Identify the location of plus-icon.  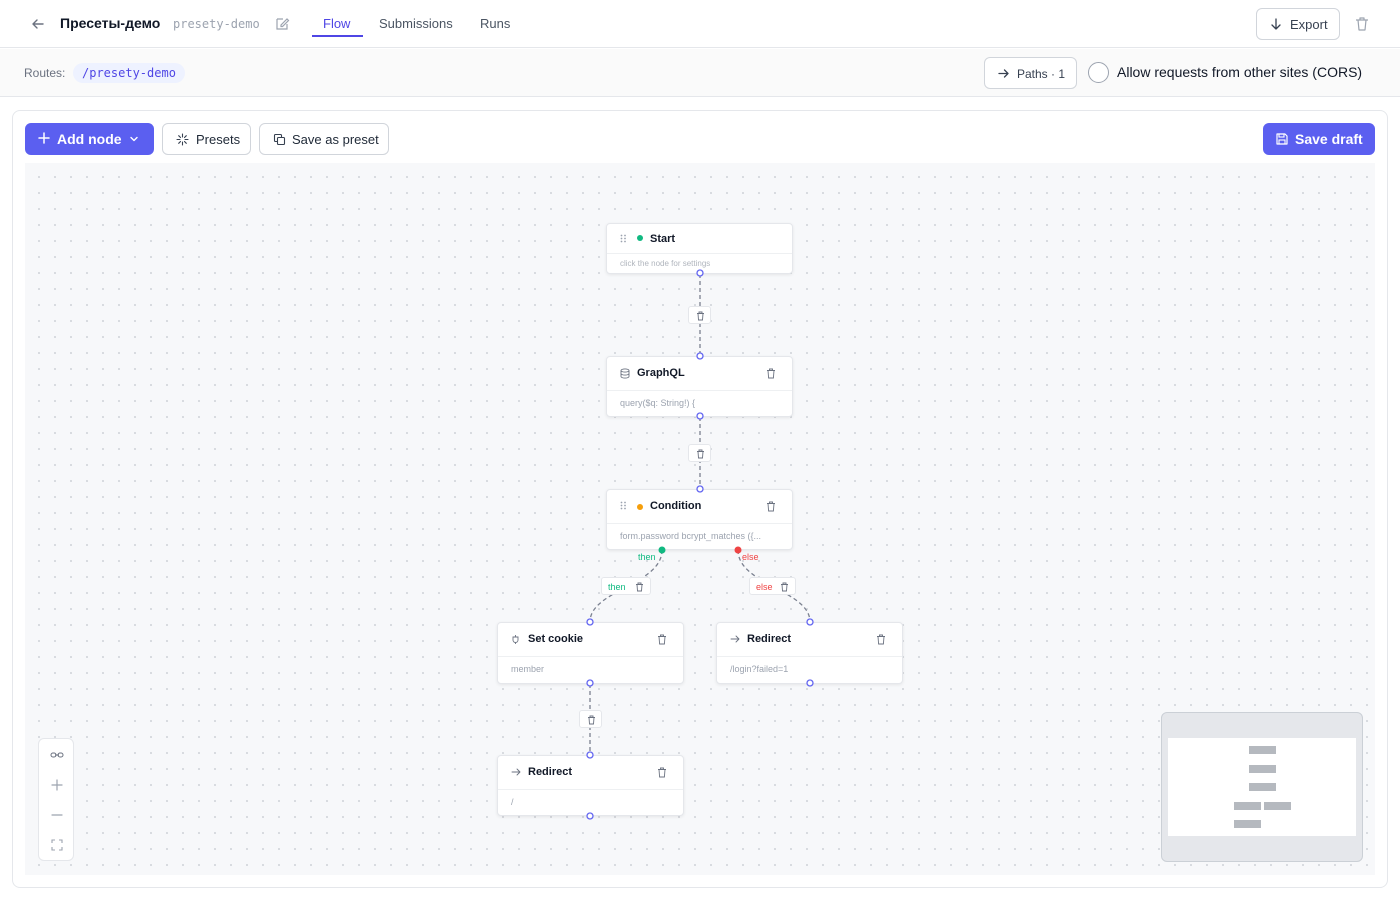
(57, 785).